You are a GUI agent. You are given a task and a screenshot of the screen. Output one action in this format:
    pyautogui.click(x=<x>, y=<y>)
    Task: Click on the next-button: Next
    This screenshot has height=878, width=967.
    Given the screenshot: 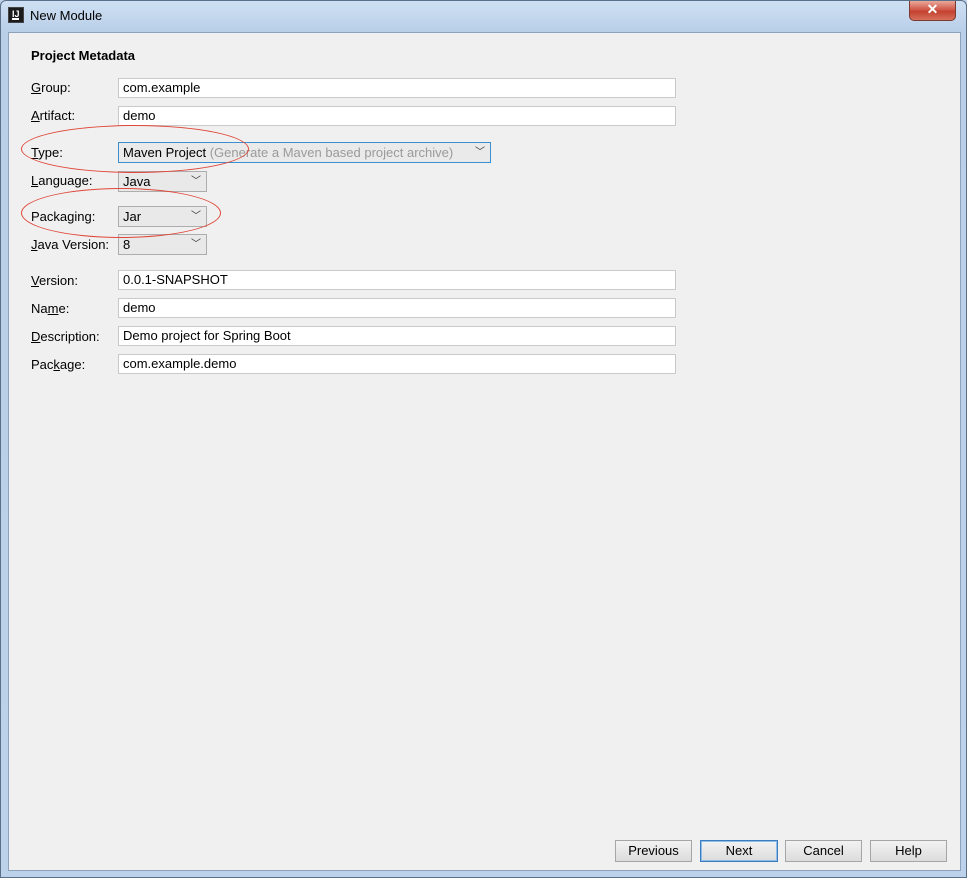 What is the action you would take?
    pyautogui.click(x=739, y=851)
    